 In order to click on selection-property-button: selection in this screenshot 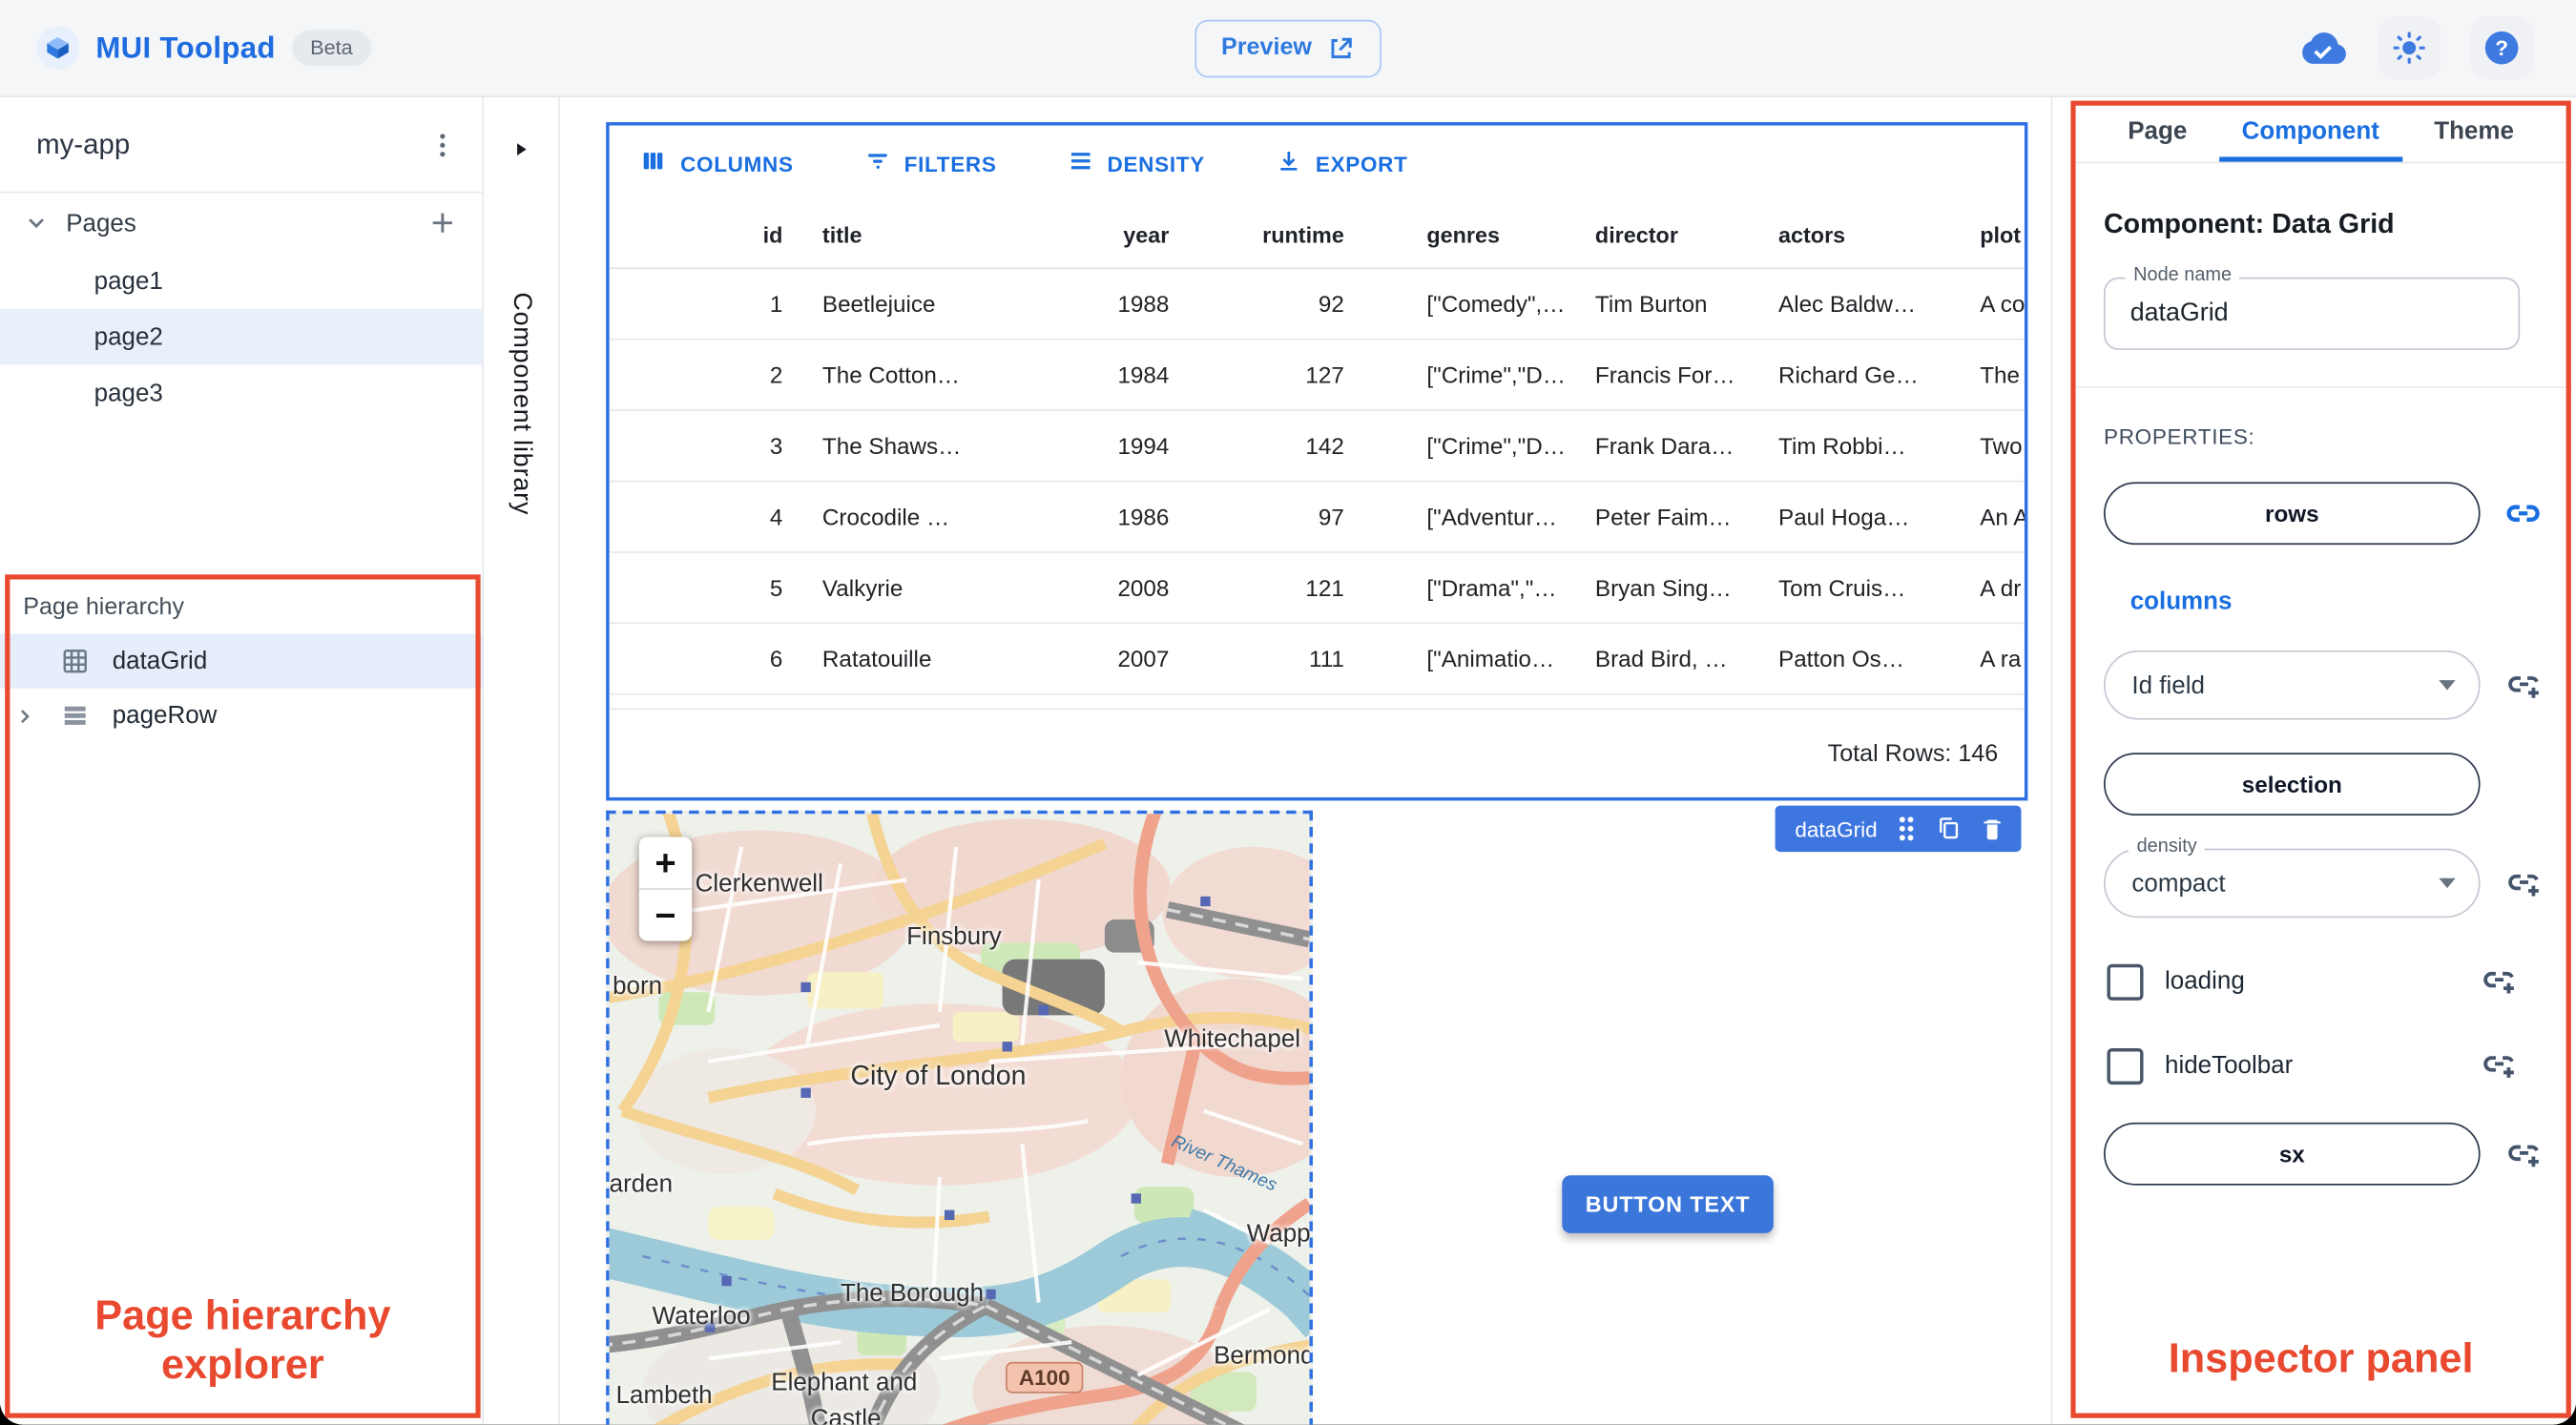, I will do `click(2292, 784)`.